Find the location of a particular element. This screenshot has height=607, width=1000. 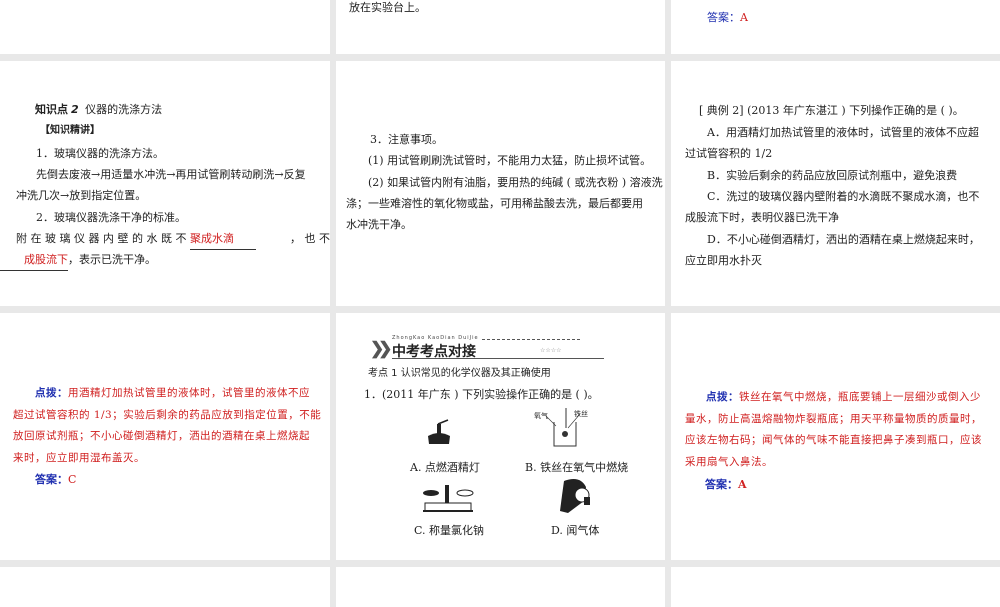

section-title: 【知识精讲】 is located at coordinates (70, 130).